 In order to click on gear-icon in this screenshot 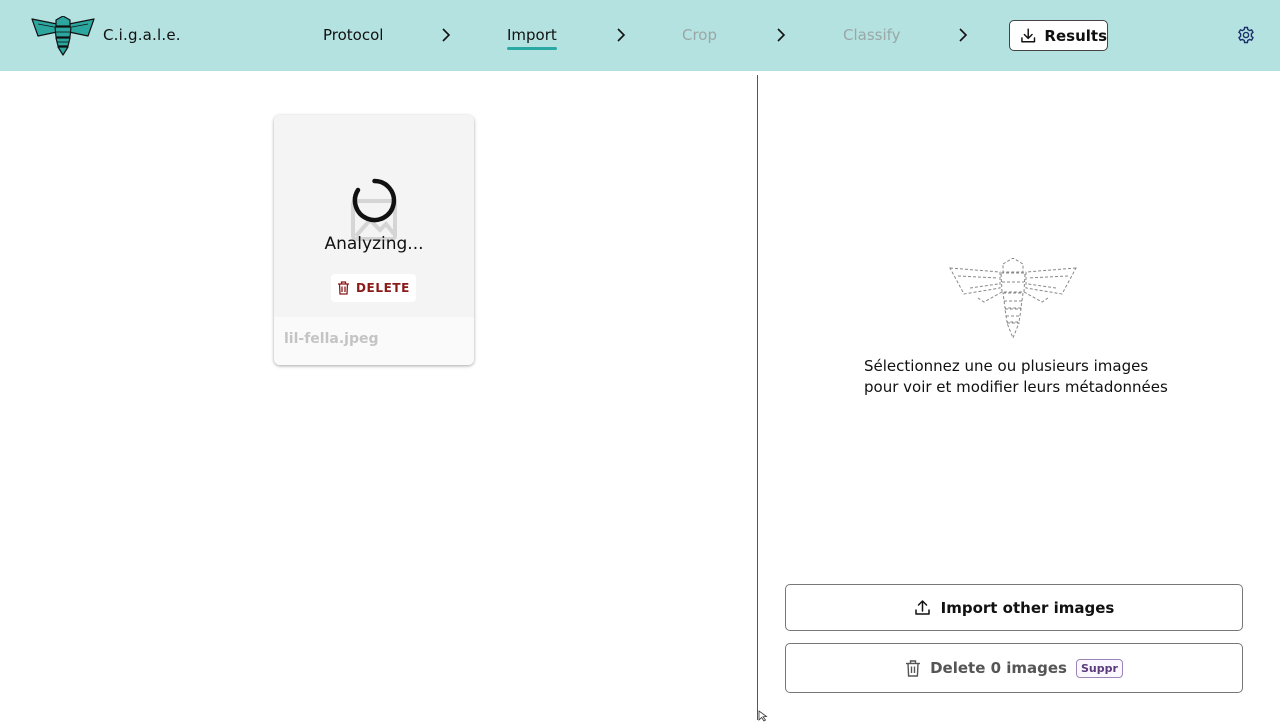, I will do `click(1246, 35)`.